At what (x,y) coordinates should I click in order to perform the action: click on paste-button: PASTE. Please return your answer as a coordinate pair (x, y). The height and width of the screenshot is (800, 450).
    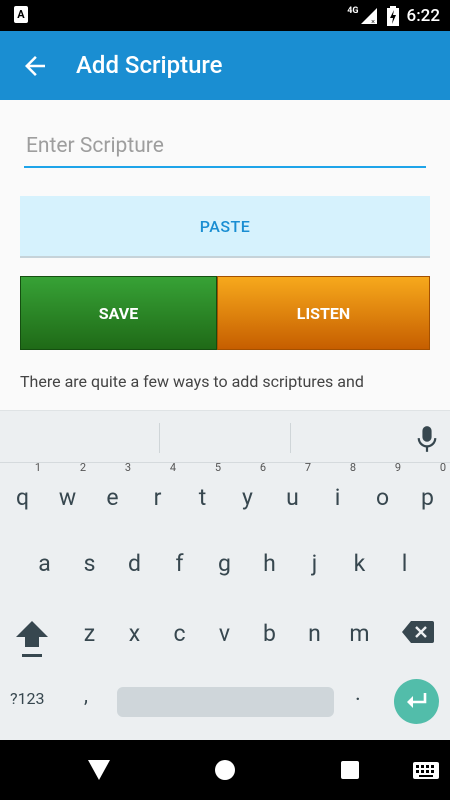
    Looking at the image, I should click on (225, 227).